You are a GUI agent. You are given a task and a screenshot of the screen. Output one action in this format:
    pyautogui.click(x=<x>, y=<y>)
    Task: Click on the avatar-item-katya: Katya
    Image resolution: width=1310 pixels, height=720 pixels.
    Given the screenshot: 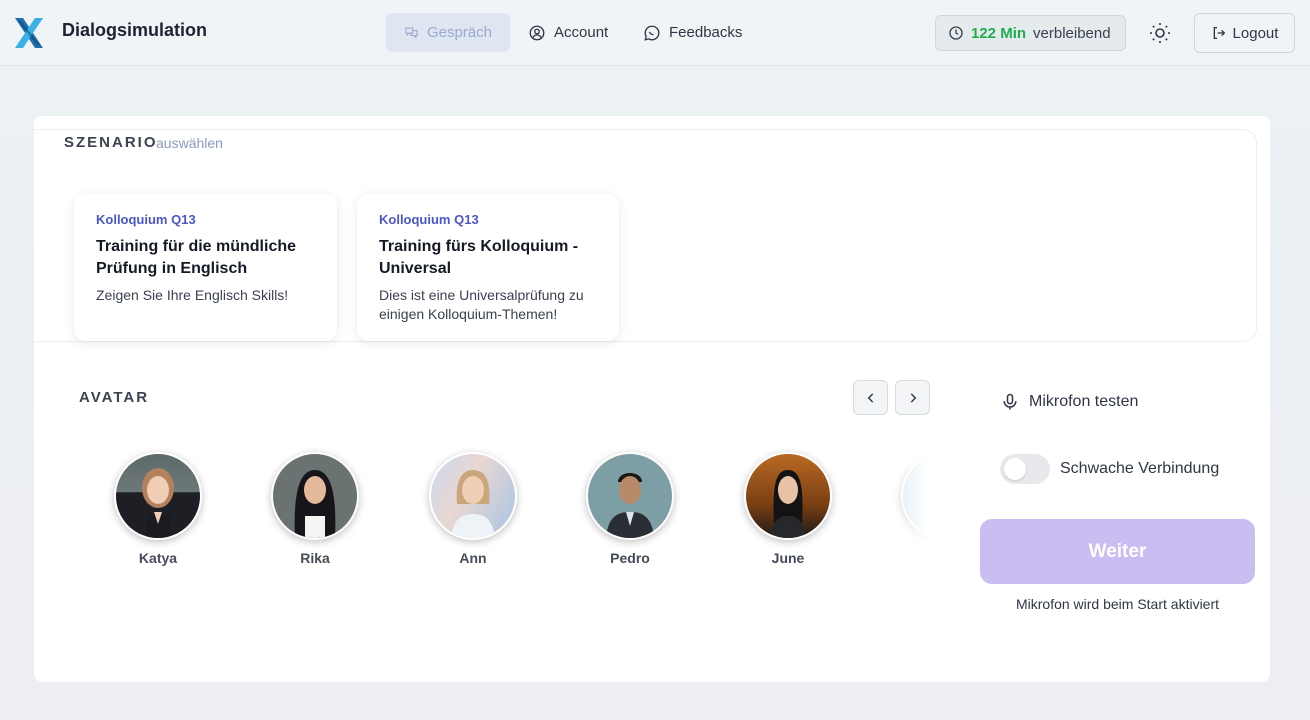 What is the action you would take?
    pyautogui.click(x=158, y=509)
    